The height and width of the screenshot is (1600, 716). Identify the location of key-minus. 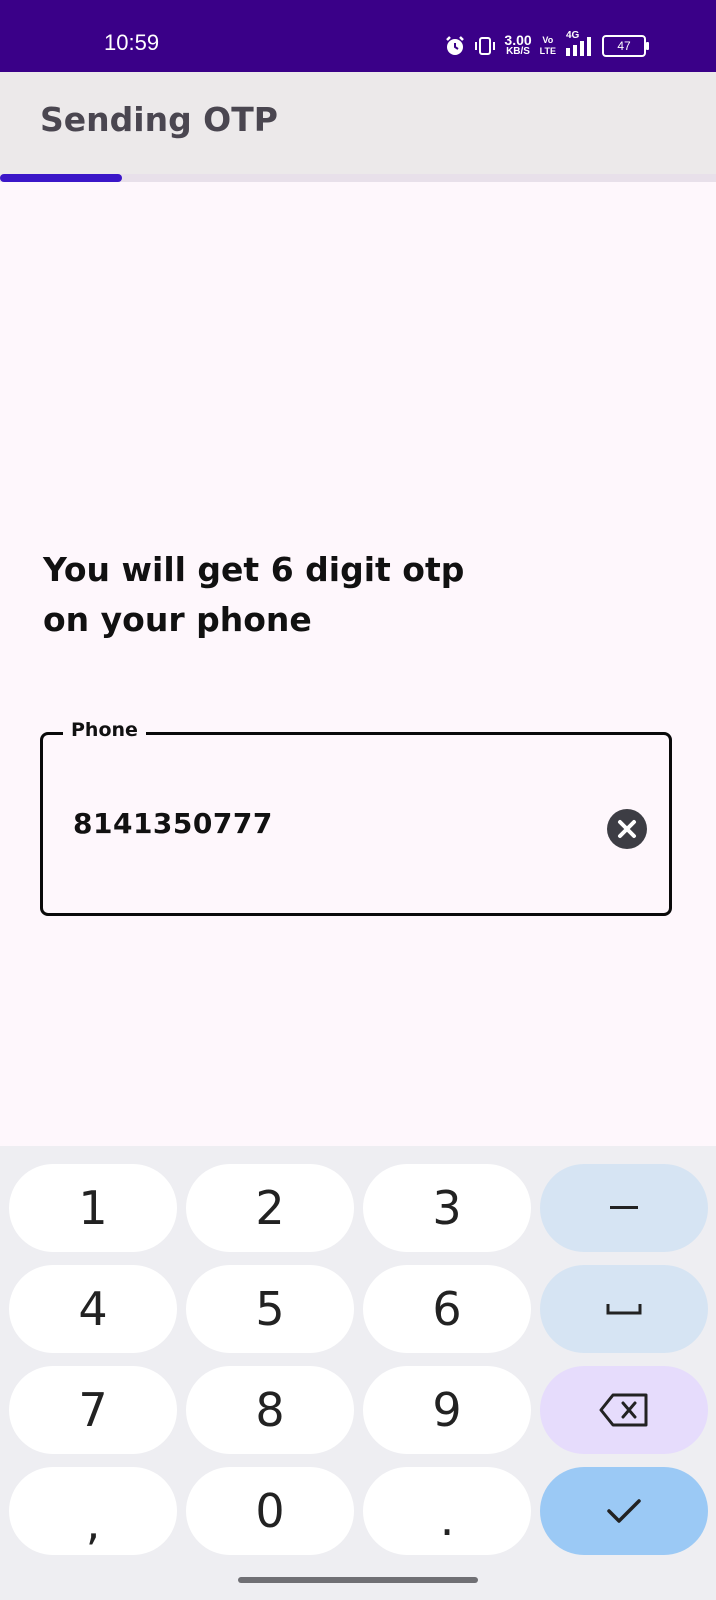
(624, 1208).